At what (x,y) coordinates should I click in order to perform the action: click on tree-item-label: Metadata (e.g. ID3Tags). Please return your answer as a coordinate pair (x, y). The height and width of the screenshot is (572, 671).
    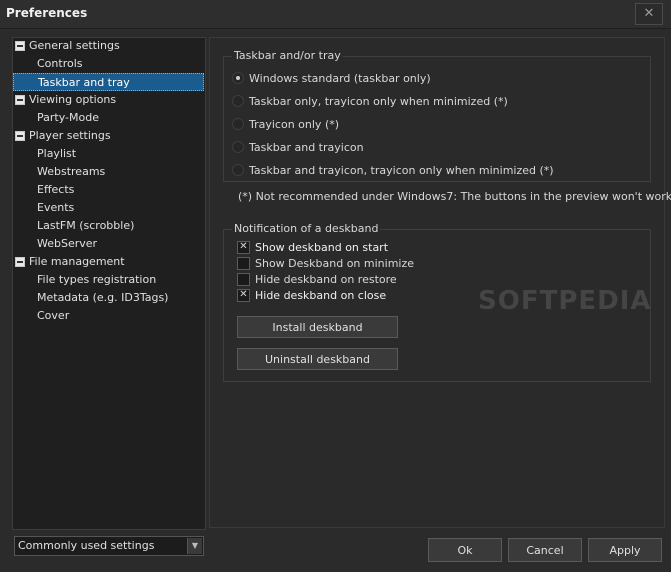
    Looking at the image, I should click on (103, 297).